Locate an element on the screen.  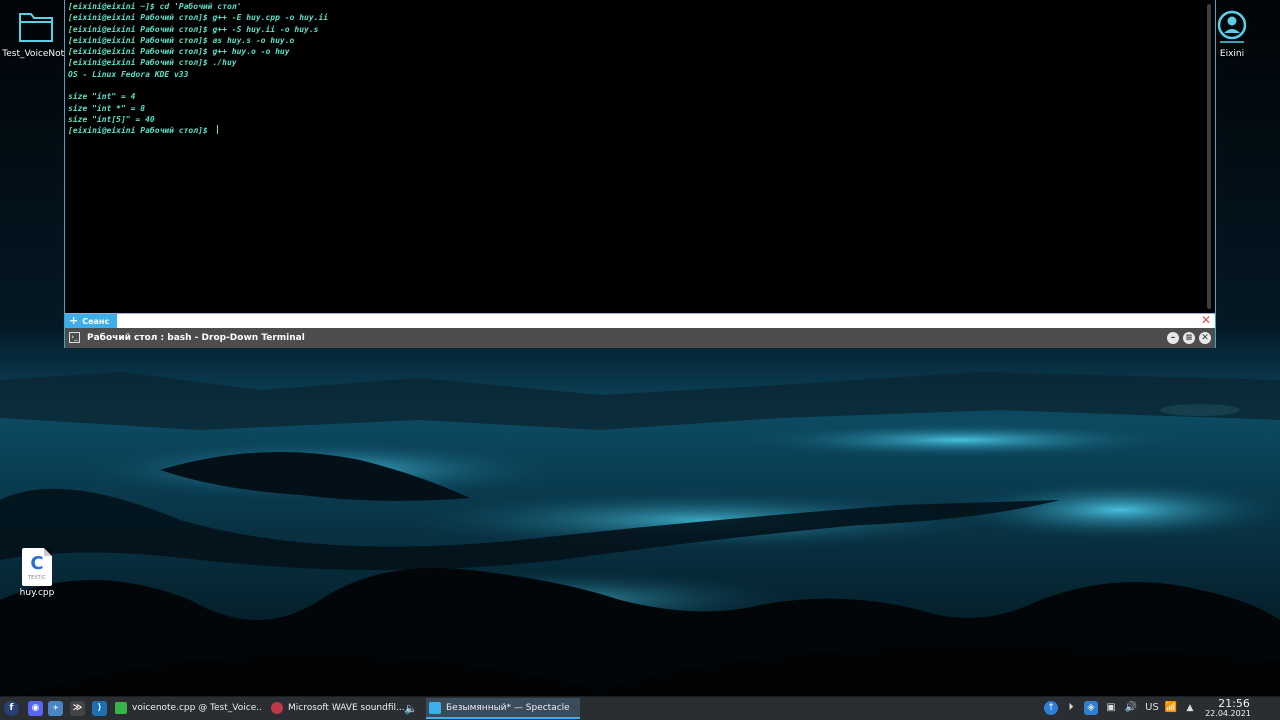
user-icon is located at coordinates (1232, 26).